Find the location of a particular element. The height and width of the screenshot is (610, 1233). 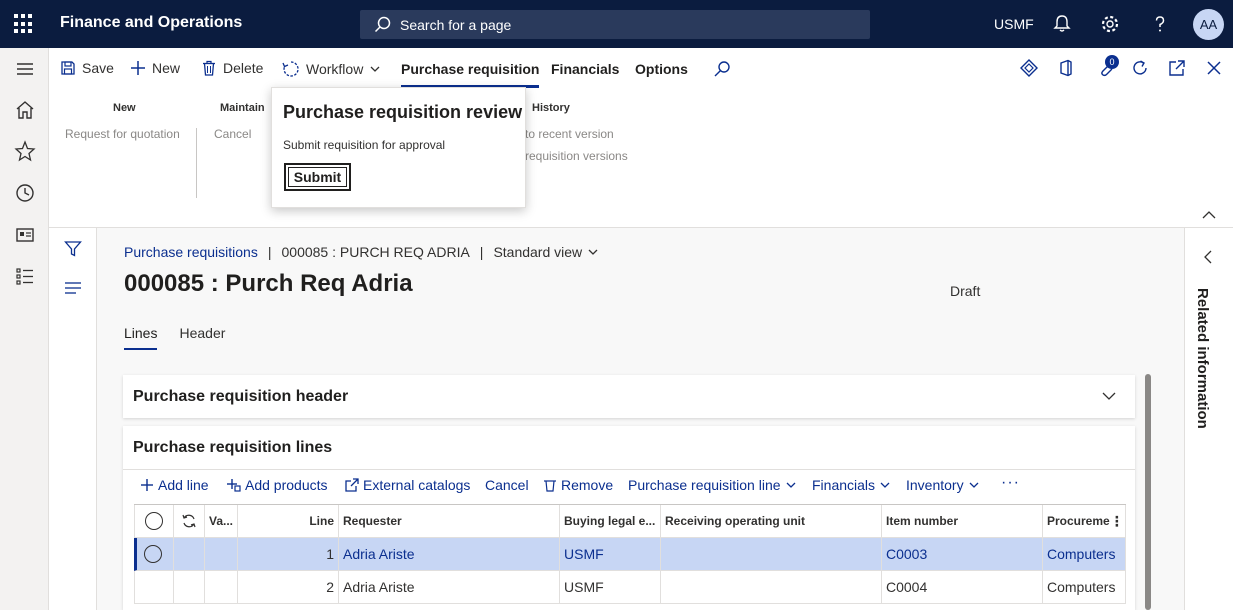

delete-button: Delete is located at coordinates (232, 68).